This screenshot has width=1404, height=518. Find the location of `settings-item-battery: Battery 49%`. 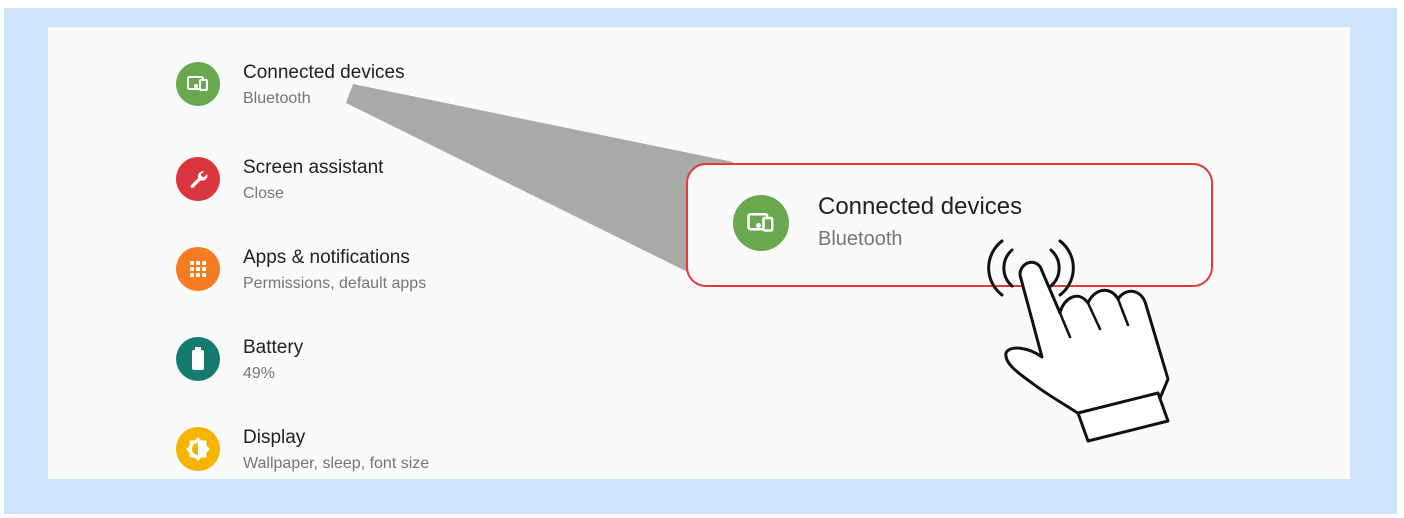

settings-item-battery: Battery 49% is located at coordinates (386, 359).